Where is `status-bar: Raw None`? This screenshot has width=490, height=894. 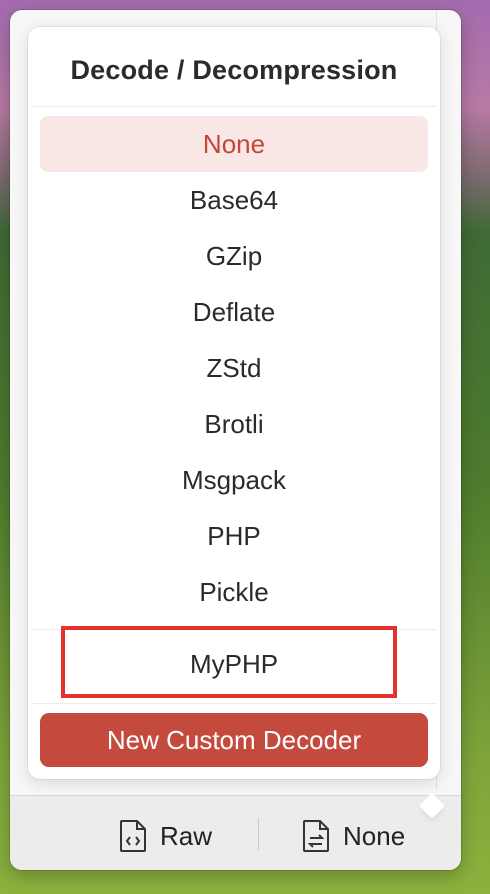 status-bar: Raw None is located at coordinates (235, 832).